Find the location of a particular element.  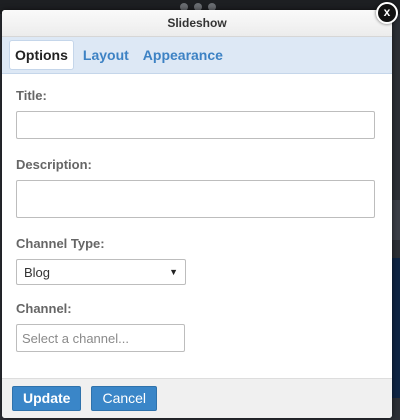

channel-input is located at coordinates (100, 338).